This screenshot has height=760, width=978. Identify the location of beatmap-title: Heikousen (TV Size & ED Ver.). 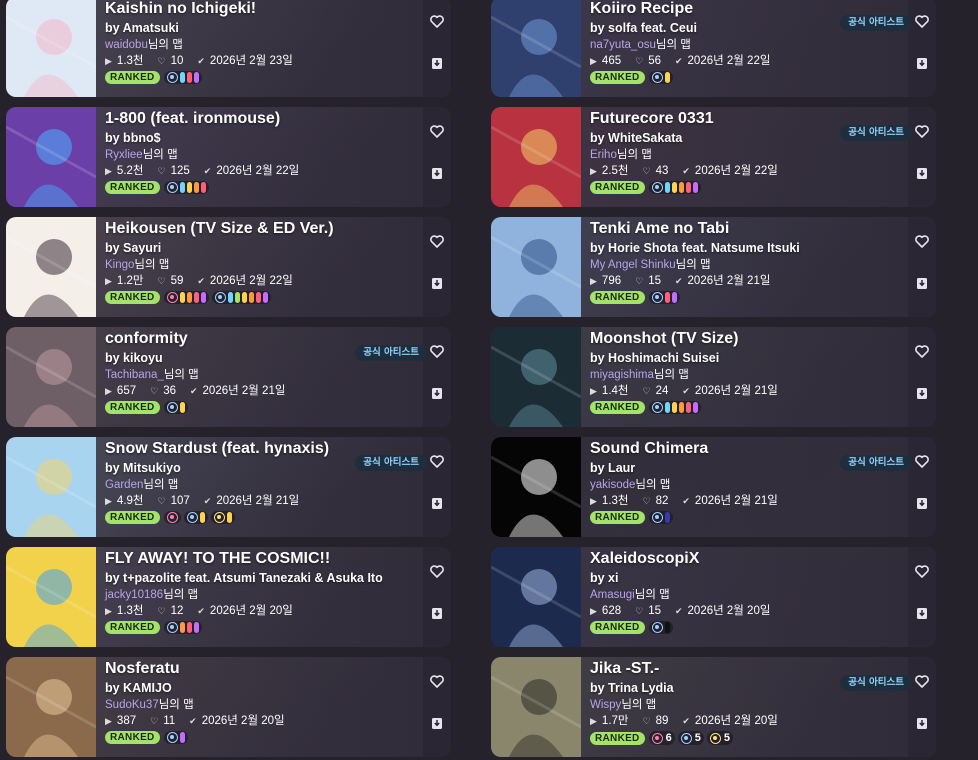
(246, 229).